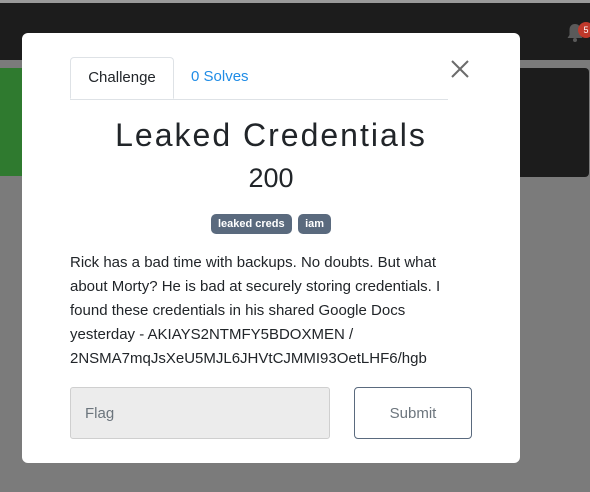 The width and height of the screenshot is (590, 492). Describe the element at coordinates (315, 224) in the screenshot. I see `tag-iam: iam` at that location.